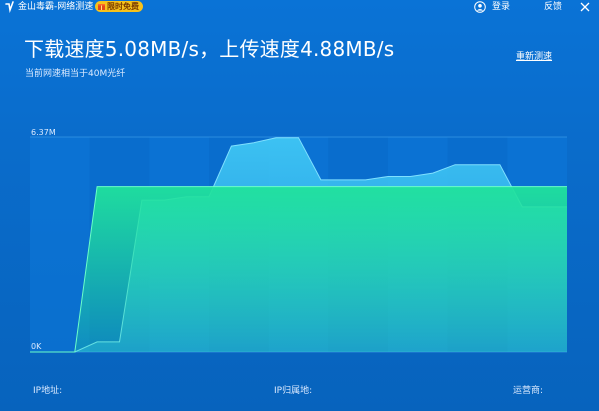 This screenshot has height=411, width=599. I want to click on isp-label: 运营商:, so click(528, 391).